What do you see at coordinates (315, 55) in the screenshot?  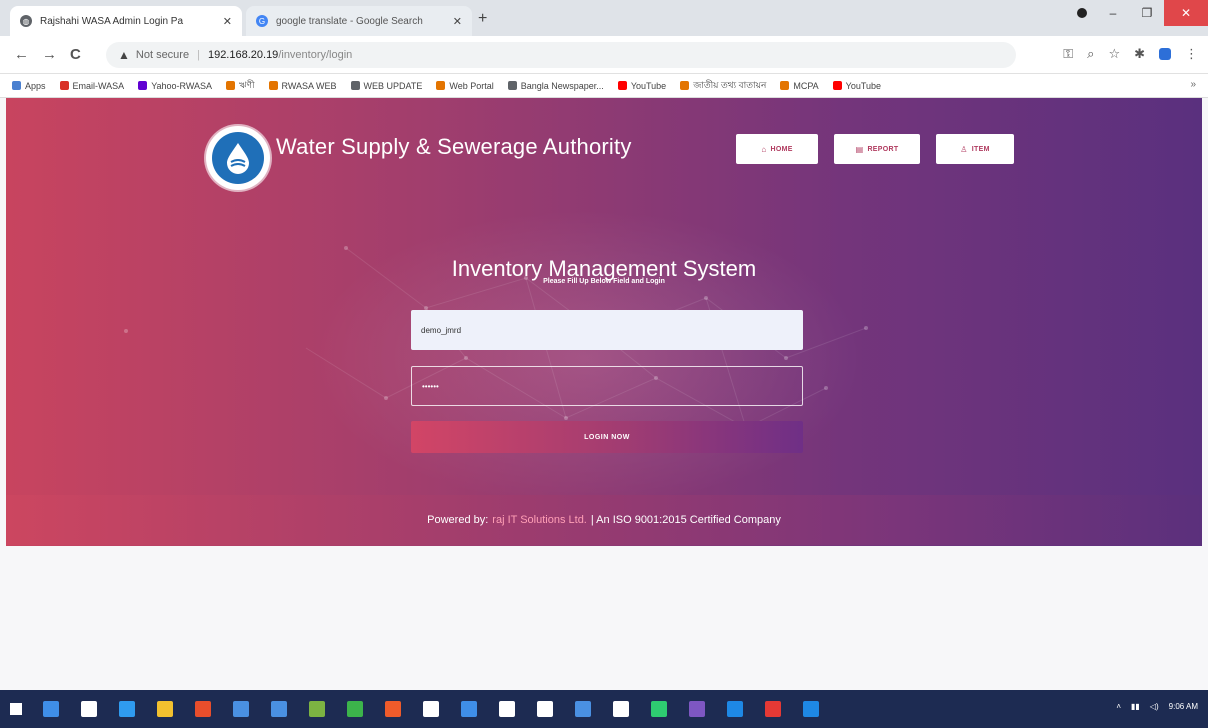 I see `url-path: /inventory/login` at bounding box center [315, 55].